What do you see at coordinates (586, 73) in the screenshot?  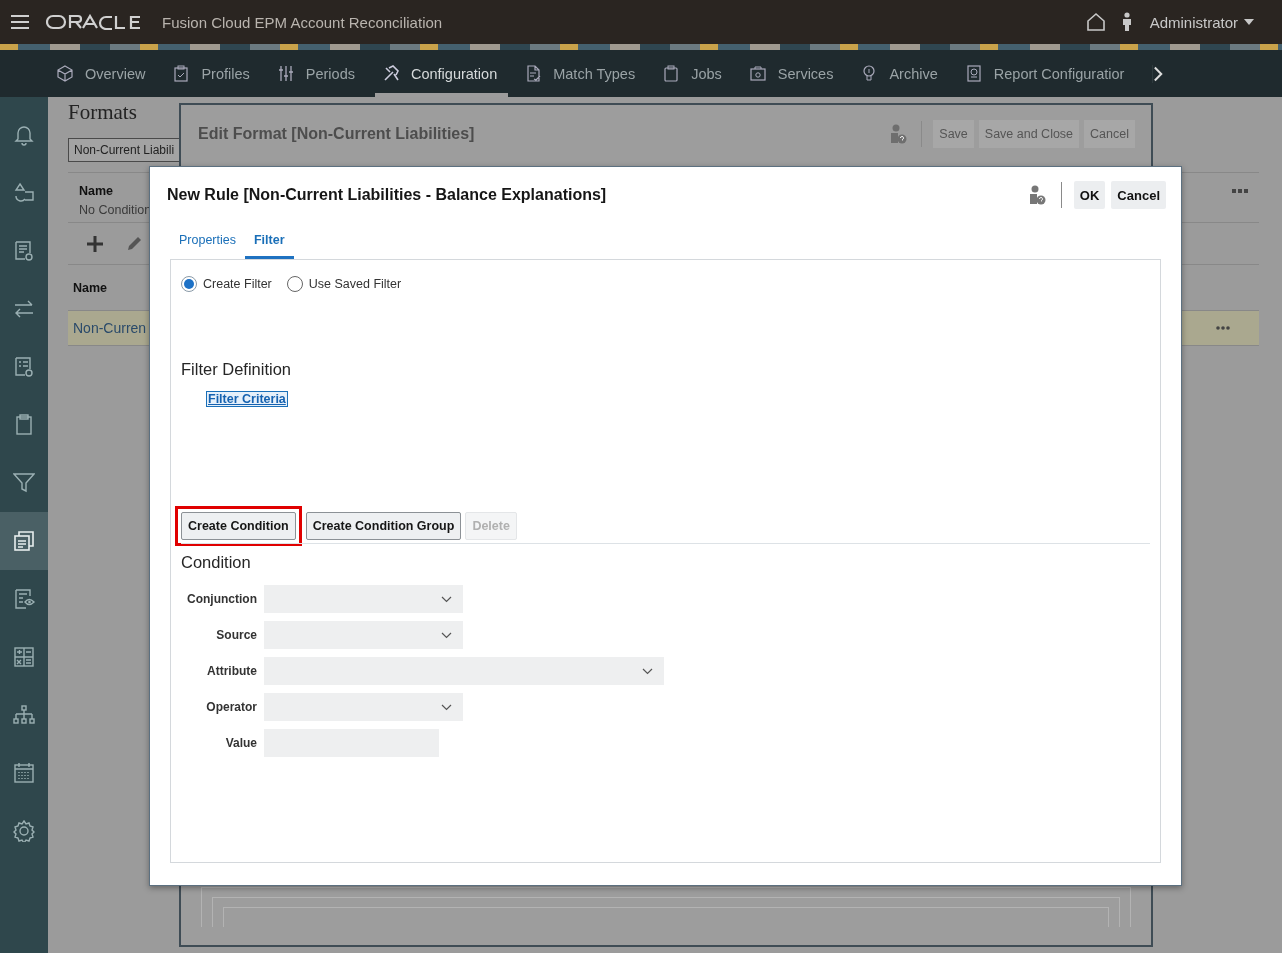 I see `nav-tab: Match Types` at bounding box center [586, 73].